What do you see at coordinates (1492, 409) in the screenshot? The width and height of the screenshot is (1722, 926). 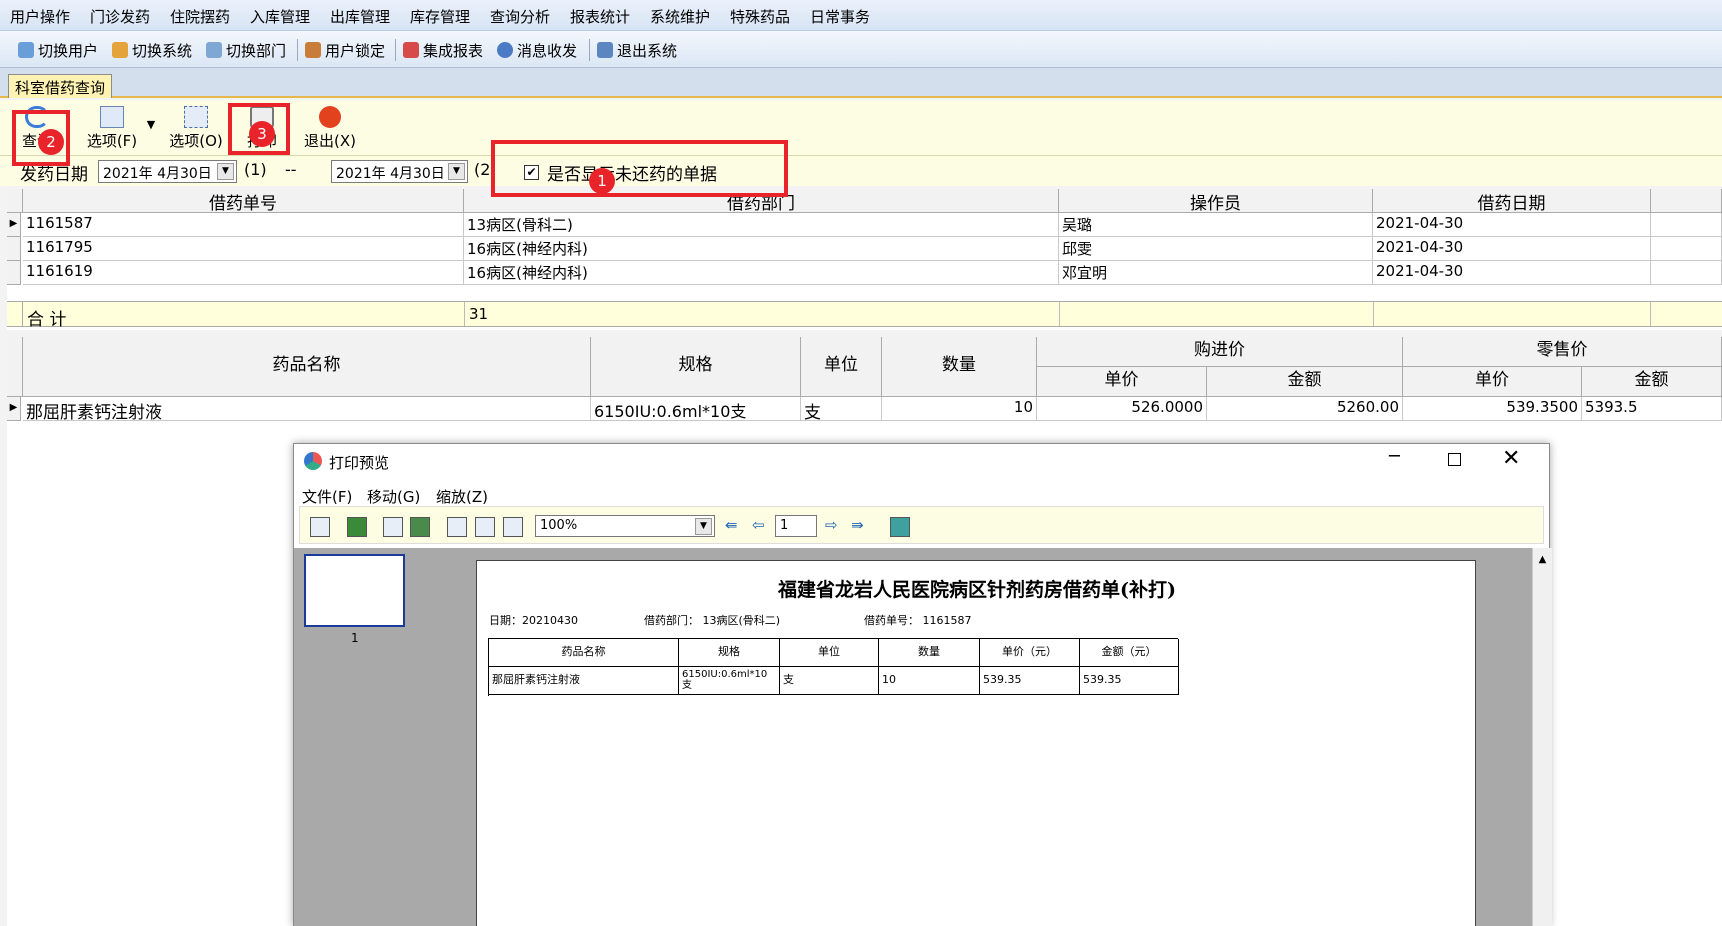 I see `table-cell: 539.3500` at bounding box center [1492, 409].